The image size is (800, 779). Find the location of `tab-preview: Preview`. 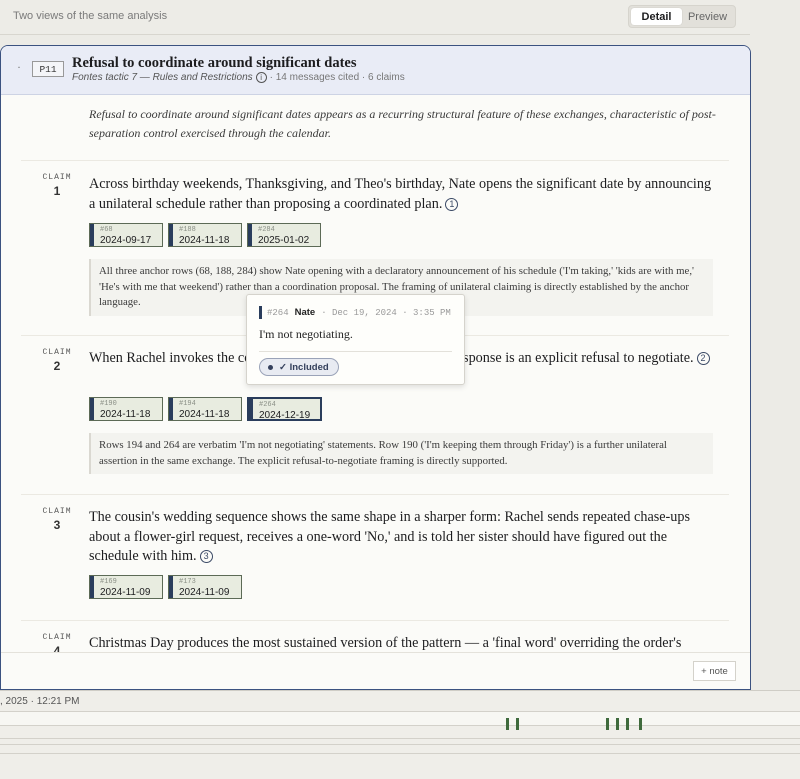

tab-preview: Preview is located at coordinates (707, 16).